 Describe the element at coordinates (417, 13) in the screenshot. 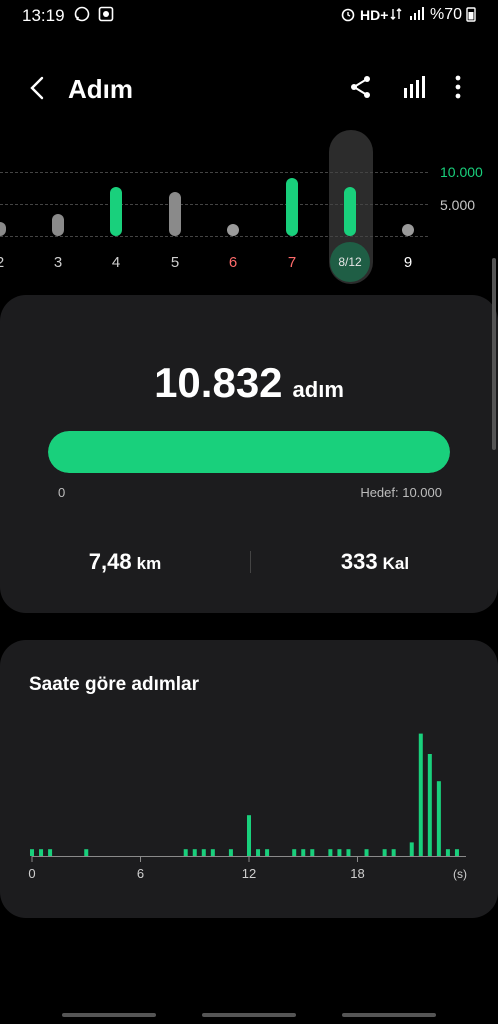

I see `signal-icon` at that location.